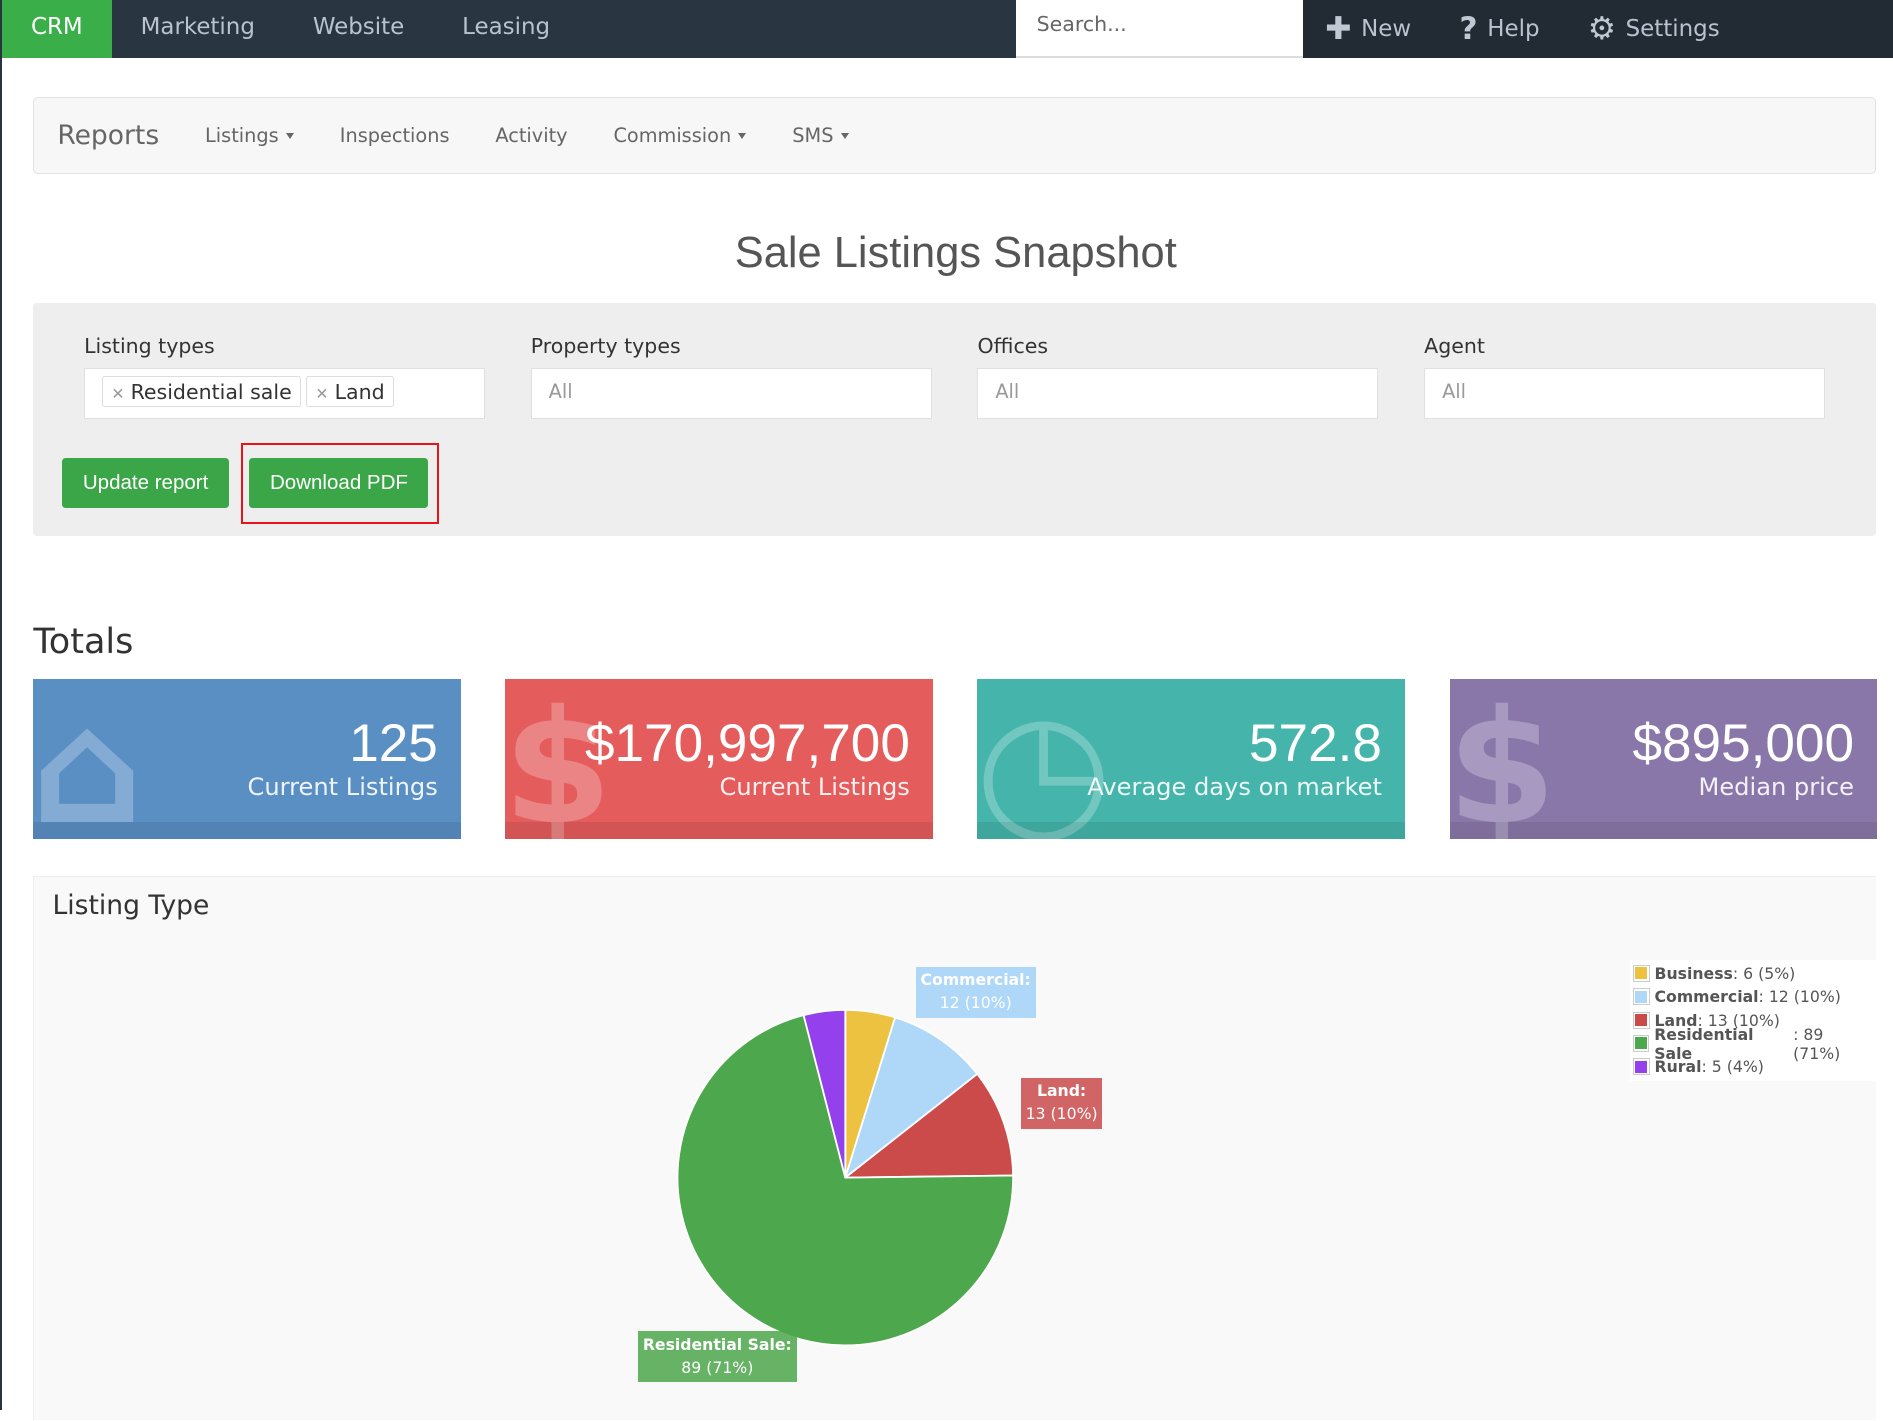 The height and width of the screenshot is (1421, 1893). Describe the element at coordinates (57, 29) in the screenshot. I see `nav-crm: CRM` at that location.